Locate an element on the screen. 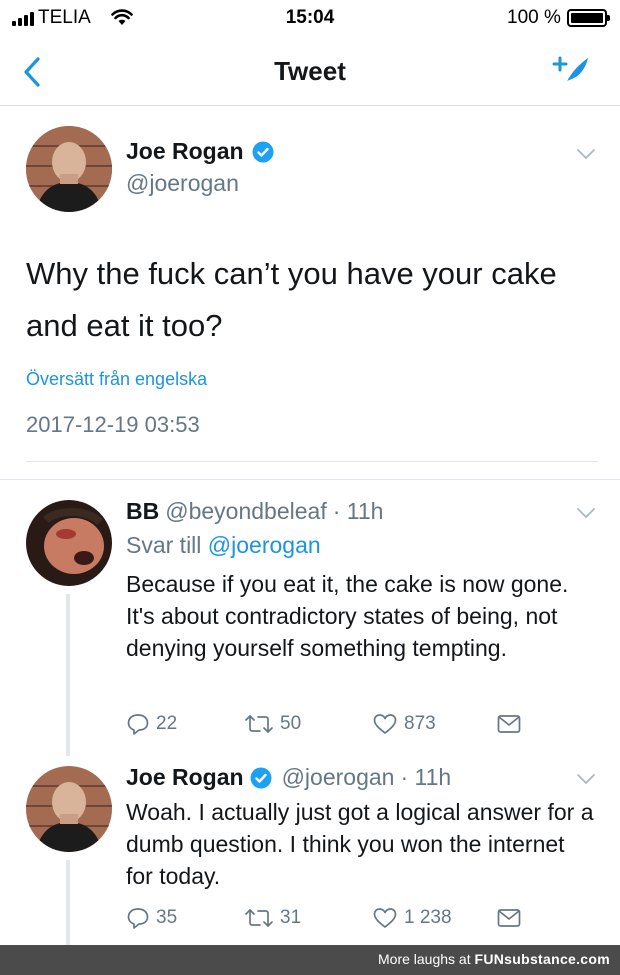  translate-link: Översätt från engelska is located at coordinates (116, 379).